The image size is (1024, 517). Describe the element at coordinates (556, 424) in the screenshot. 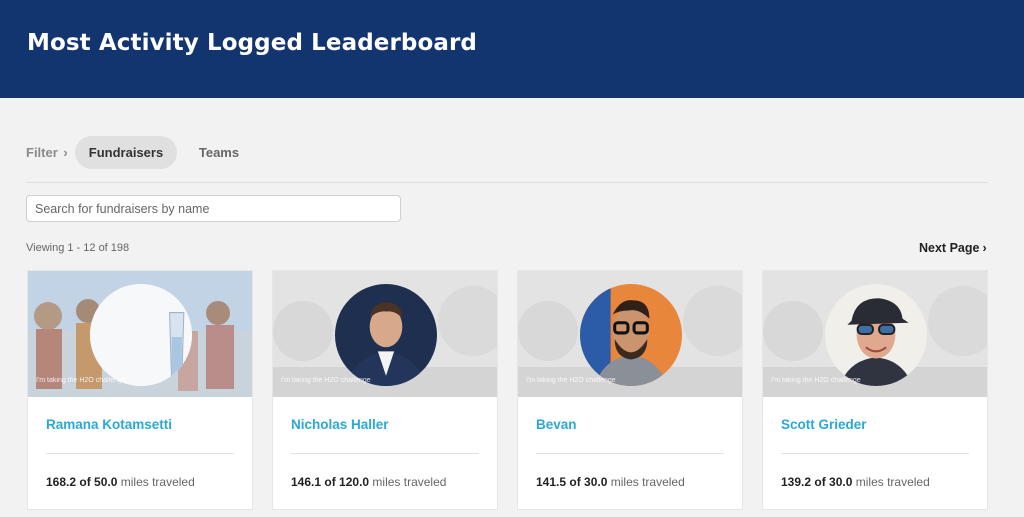

I see `fundraiser-name: Bevan` at that location.